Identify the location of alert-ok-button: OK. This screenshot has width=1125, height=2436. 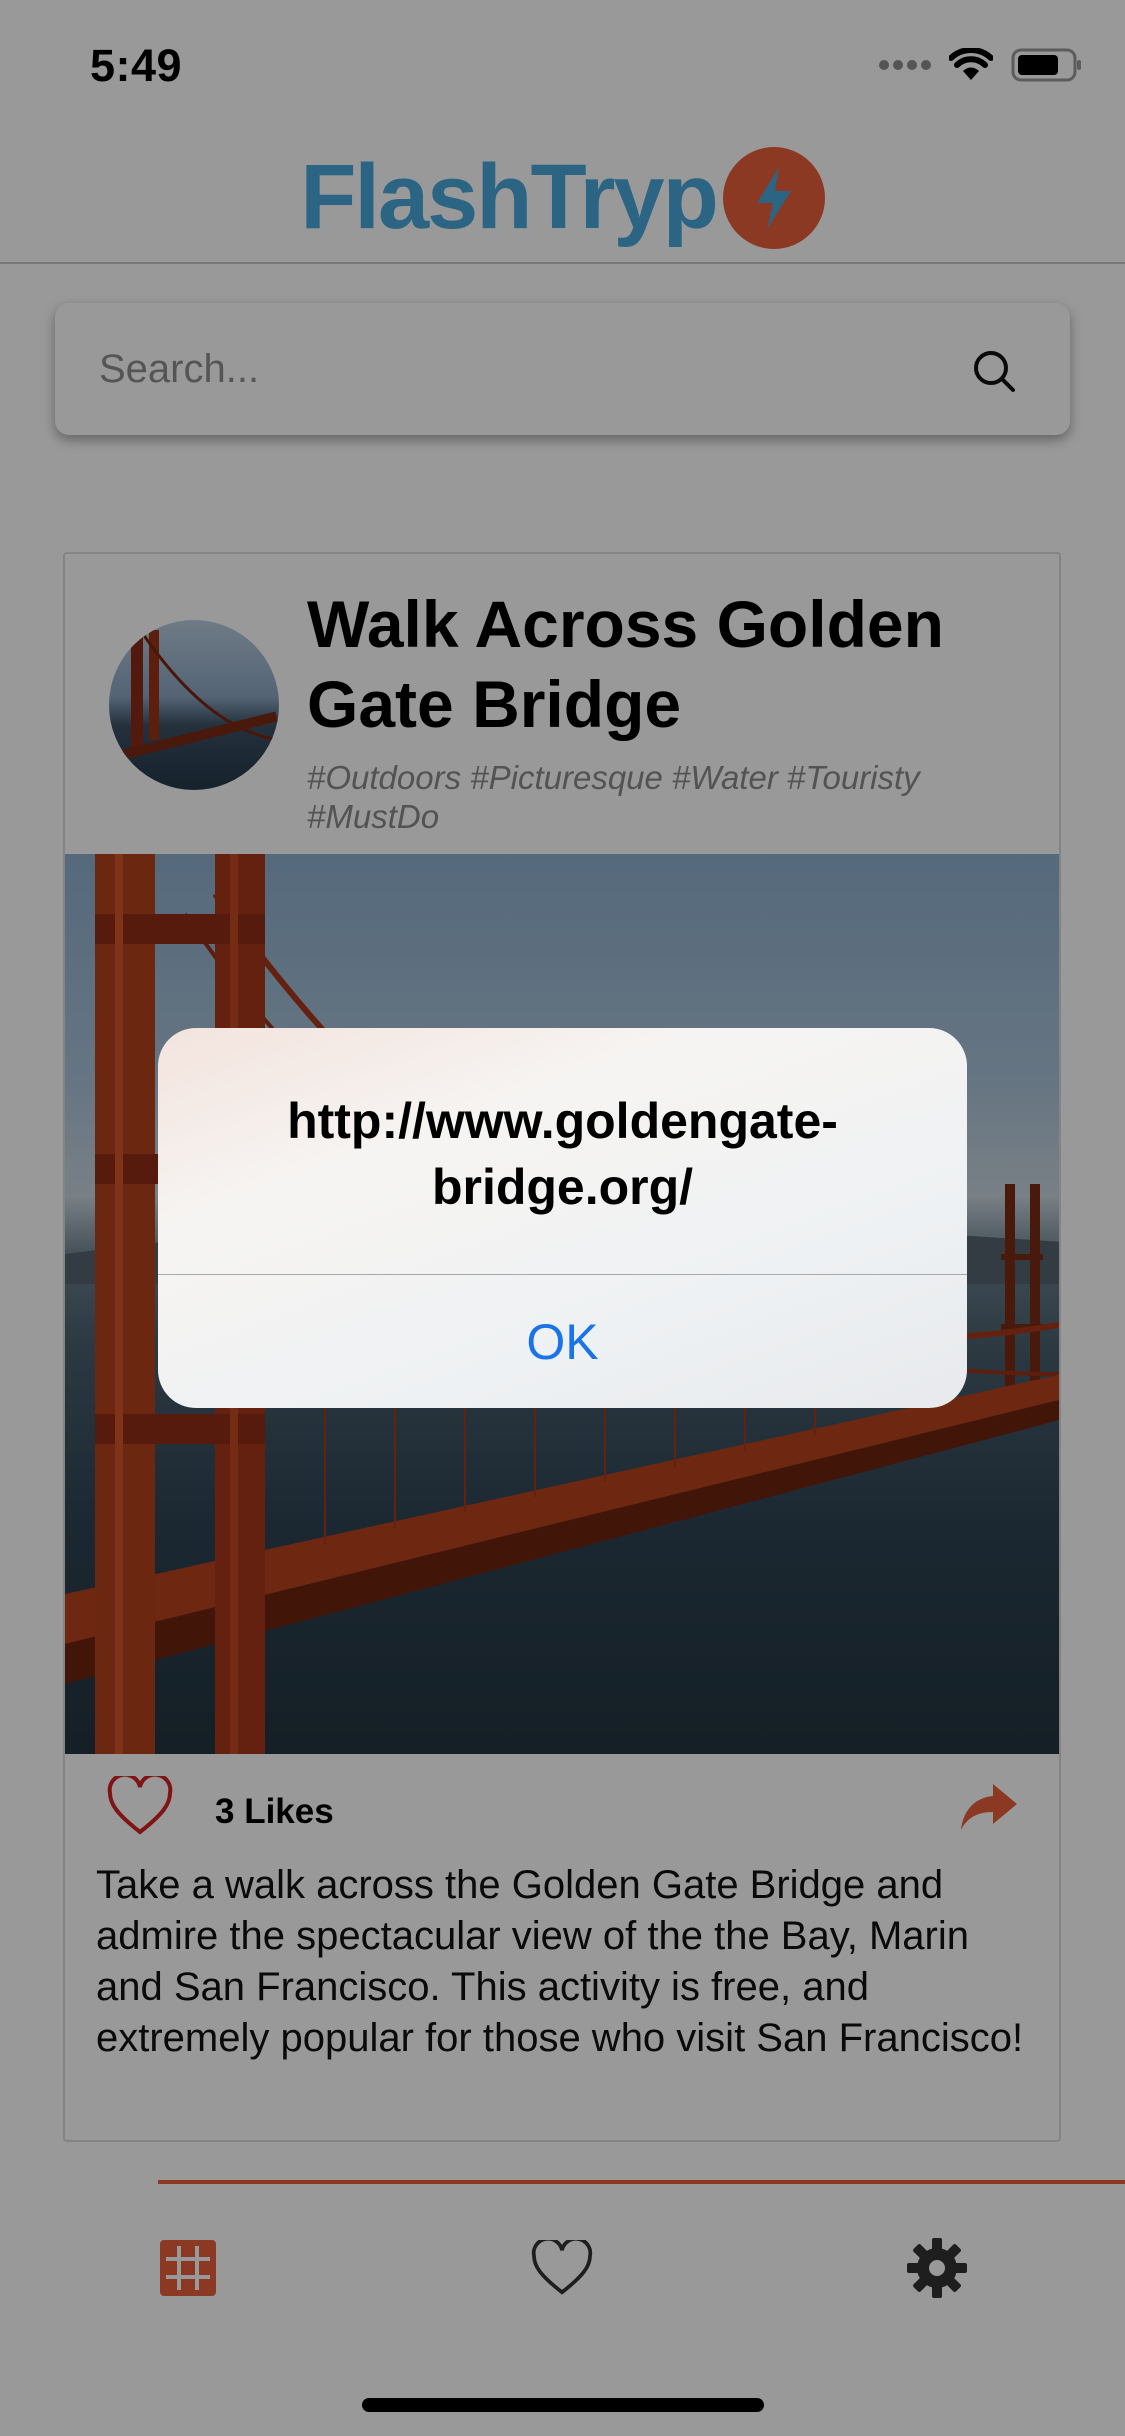
(562, 1341).